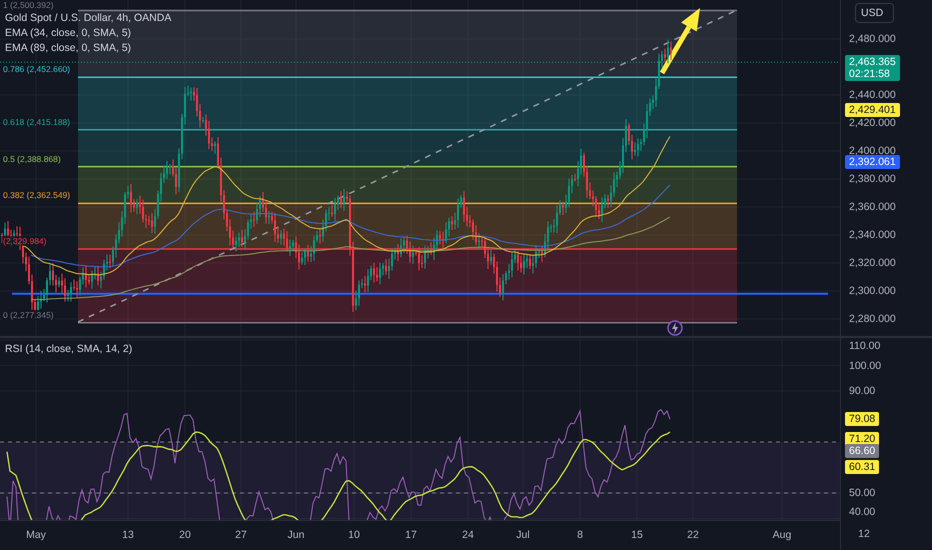  Describe the element at coordinates (693, 535) in the screenshot. I see `time-axis-label: 22` at that location.